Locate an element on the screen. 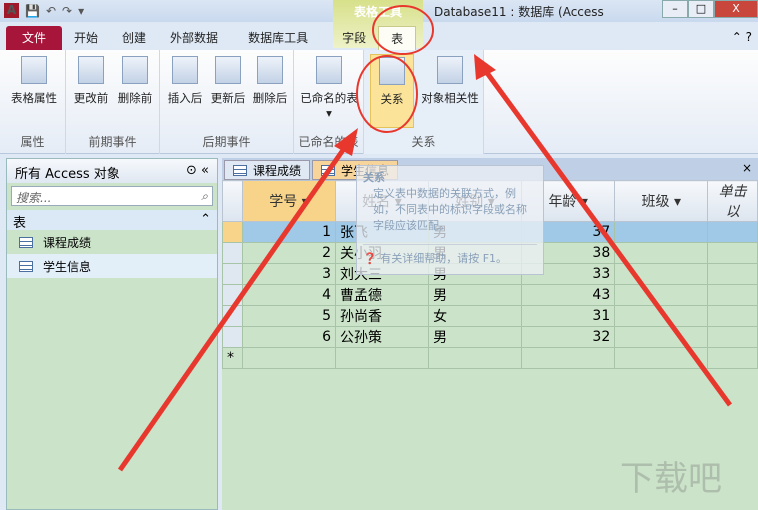 Image resolution: width=758 pixels, height=510 pixels. cell-id: 4 is located at coordinates (289, 295).